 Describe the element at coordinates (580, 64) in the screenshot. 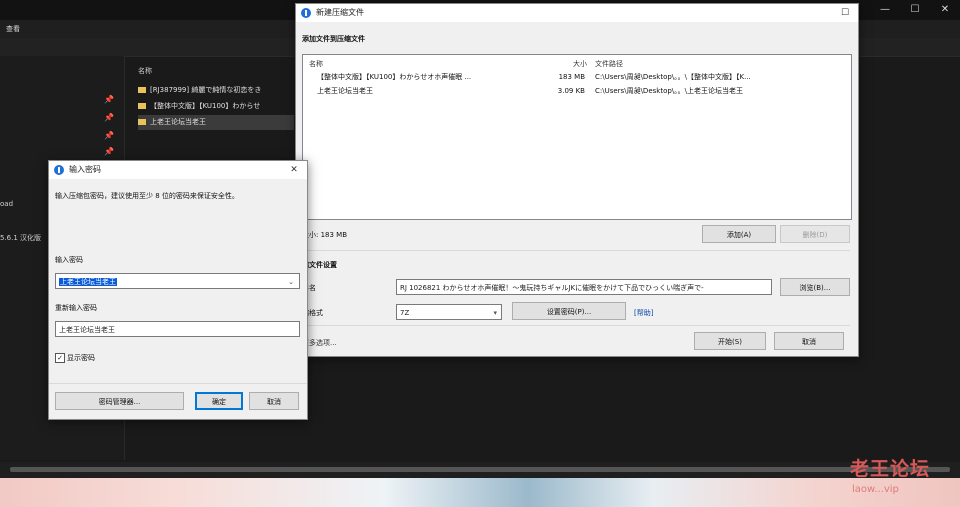

I see `column-header-size: 大小` at that location.